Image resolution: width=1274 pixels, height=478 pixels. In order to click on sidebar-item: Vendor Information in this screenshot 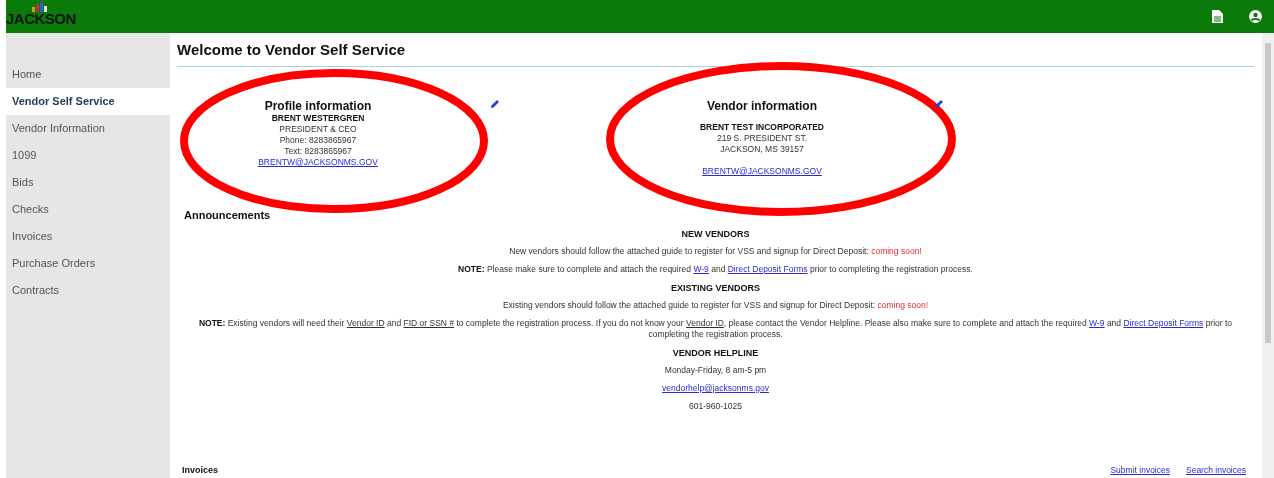, I will do `click(88, 128)`.